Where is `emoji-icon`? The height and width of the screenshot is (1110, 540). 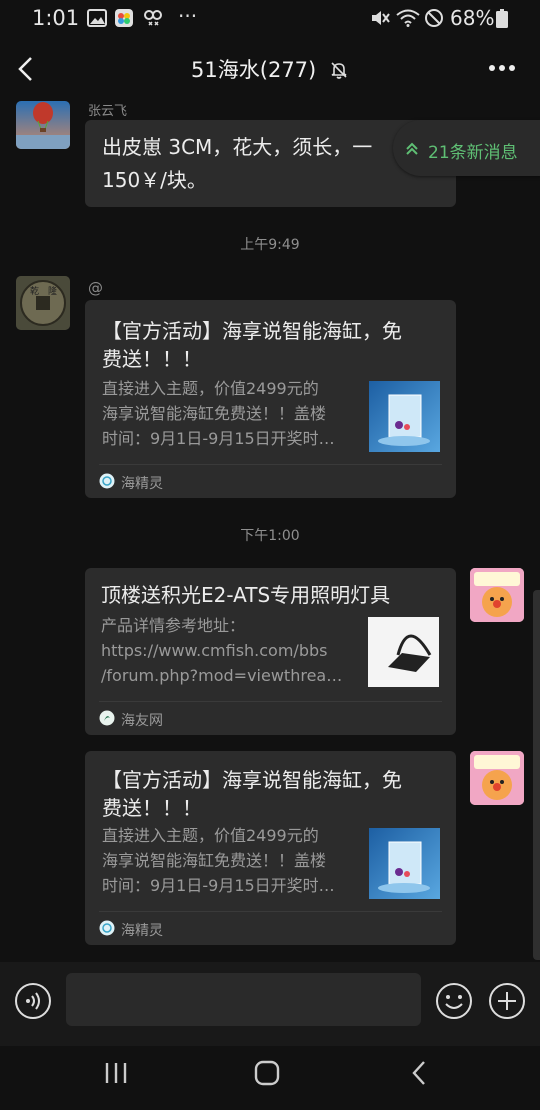
emoji-icon is located at coordinates (454, 1001).